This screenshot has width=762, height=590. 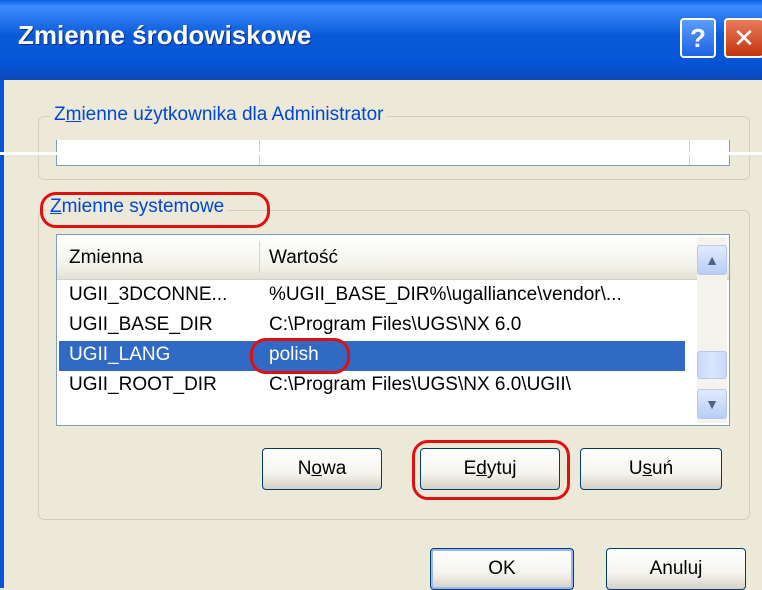 I want to click on close-icon: ✕, so click(x=744, y=38).